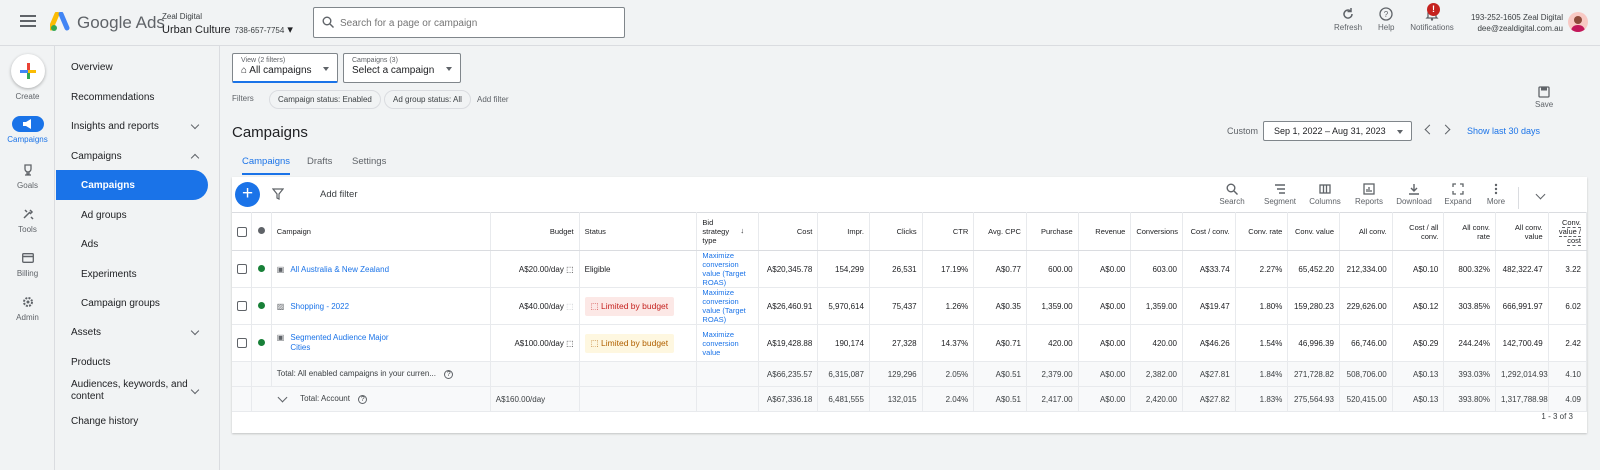 This screenshot has width=1600, height=470. I want to click on create-button: Create, so click(27, 77).